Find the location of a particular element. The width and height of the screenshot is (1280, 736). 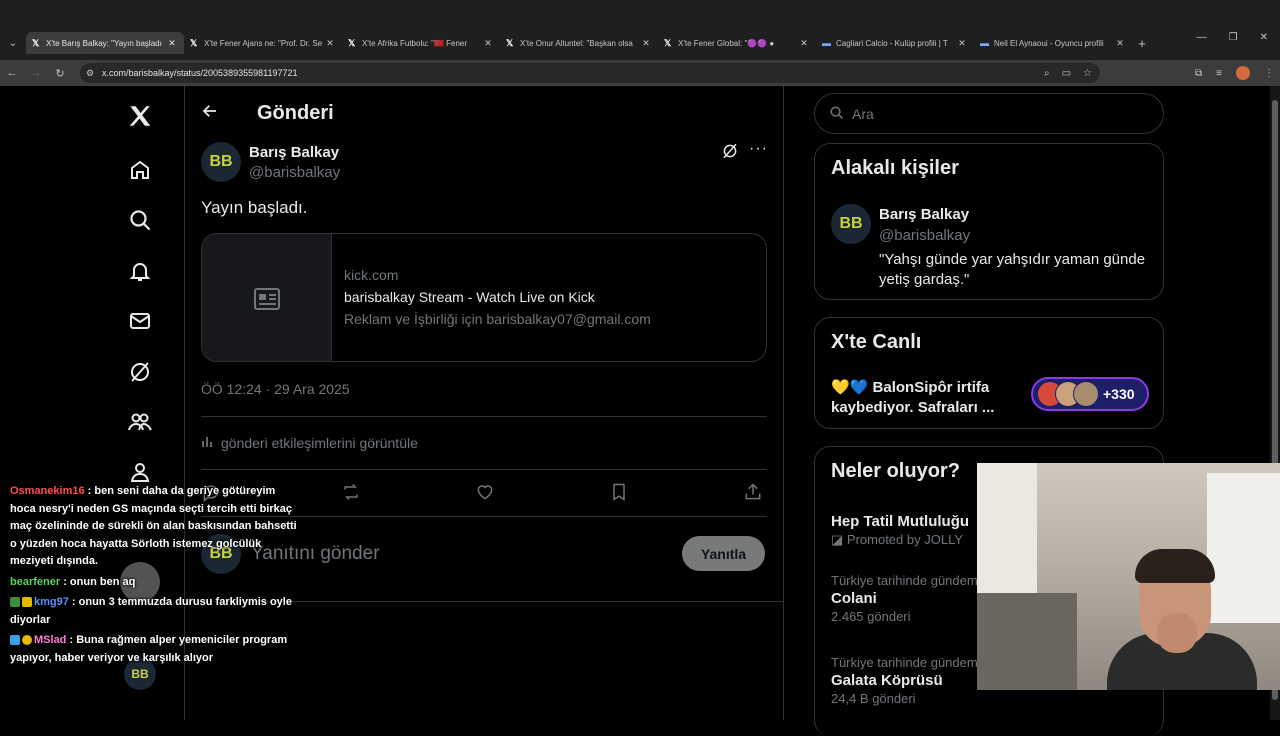

sidebar-icon: ≡ is located at coordinates (1219, 73).